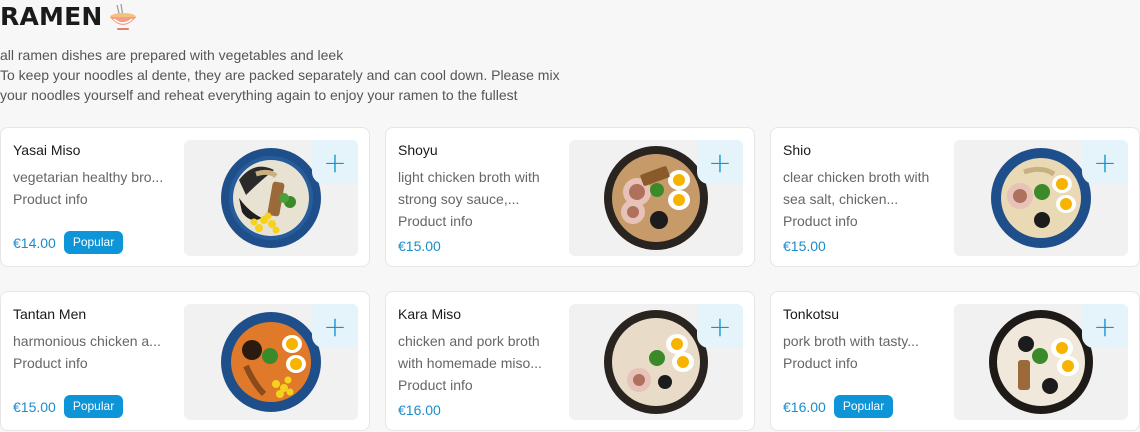  I want to click on product-name: Shio, so click(797, 150).